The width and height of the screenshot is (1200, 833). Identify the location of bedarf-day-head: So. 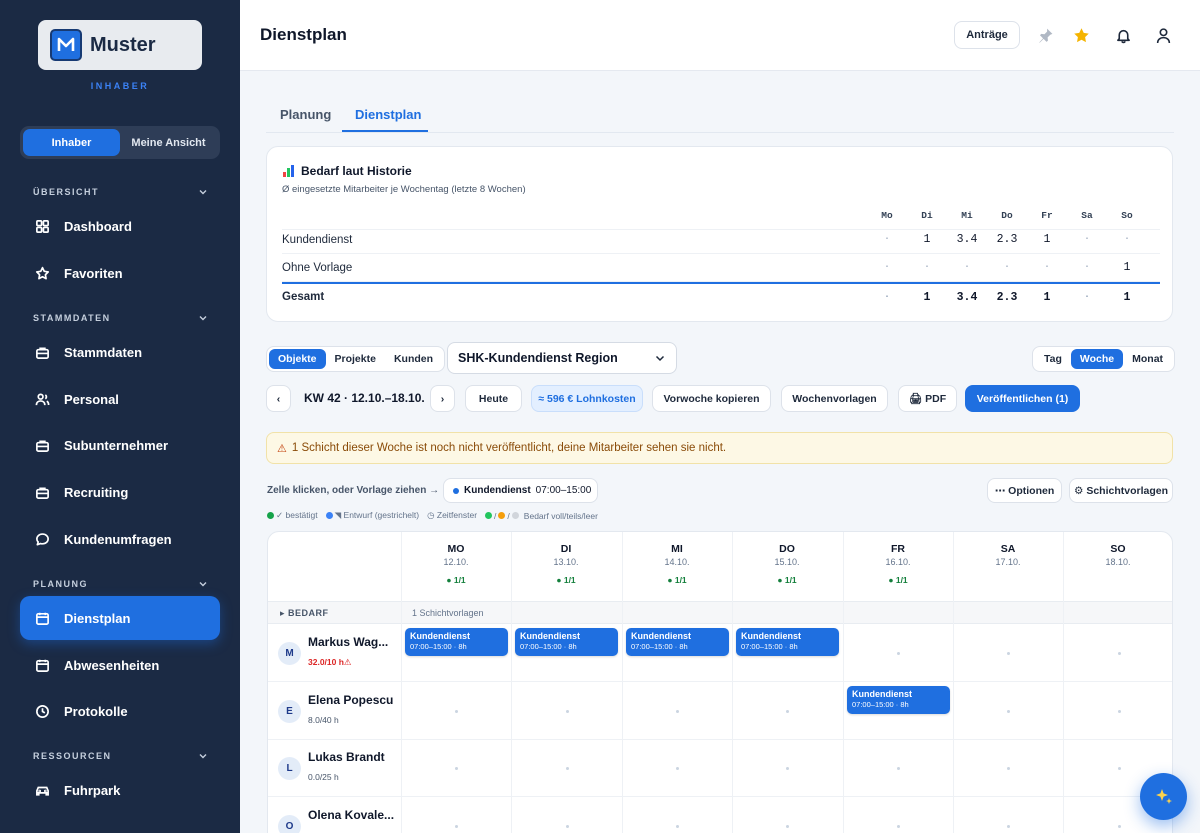
(1127, 215).